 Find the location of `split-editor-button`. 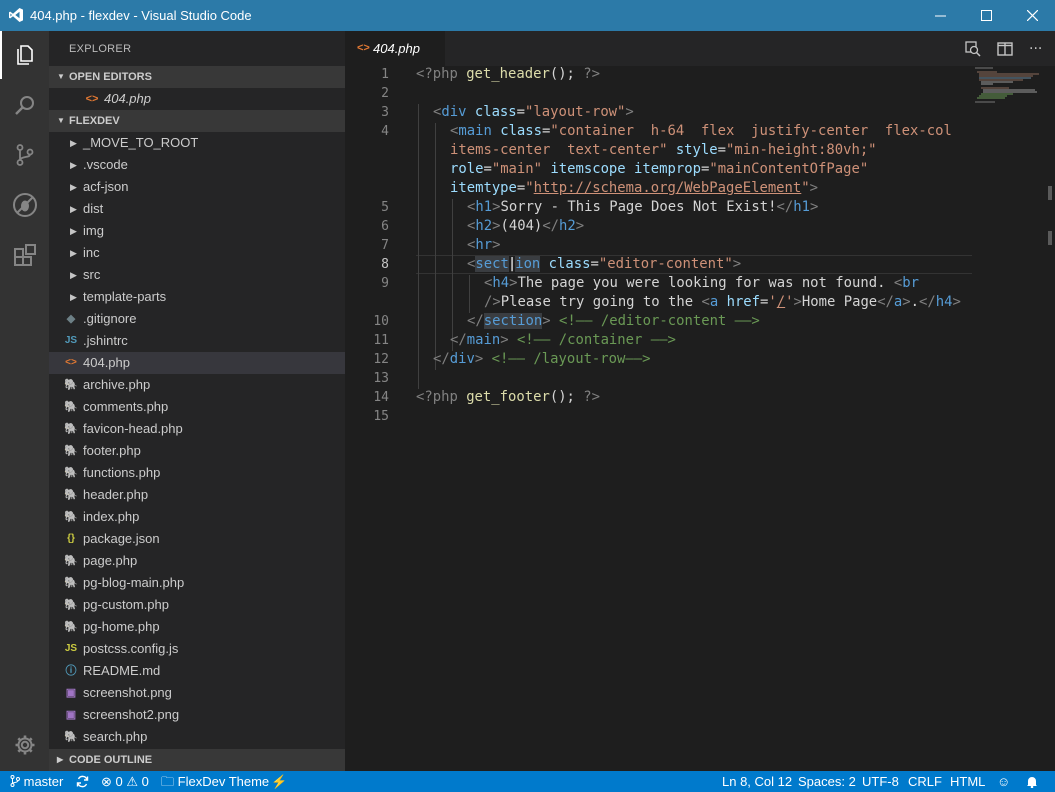

split-editor-button is located at coordinates (1005, 49).